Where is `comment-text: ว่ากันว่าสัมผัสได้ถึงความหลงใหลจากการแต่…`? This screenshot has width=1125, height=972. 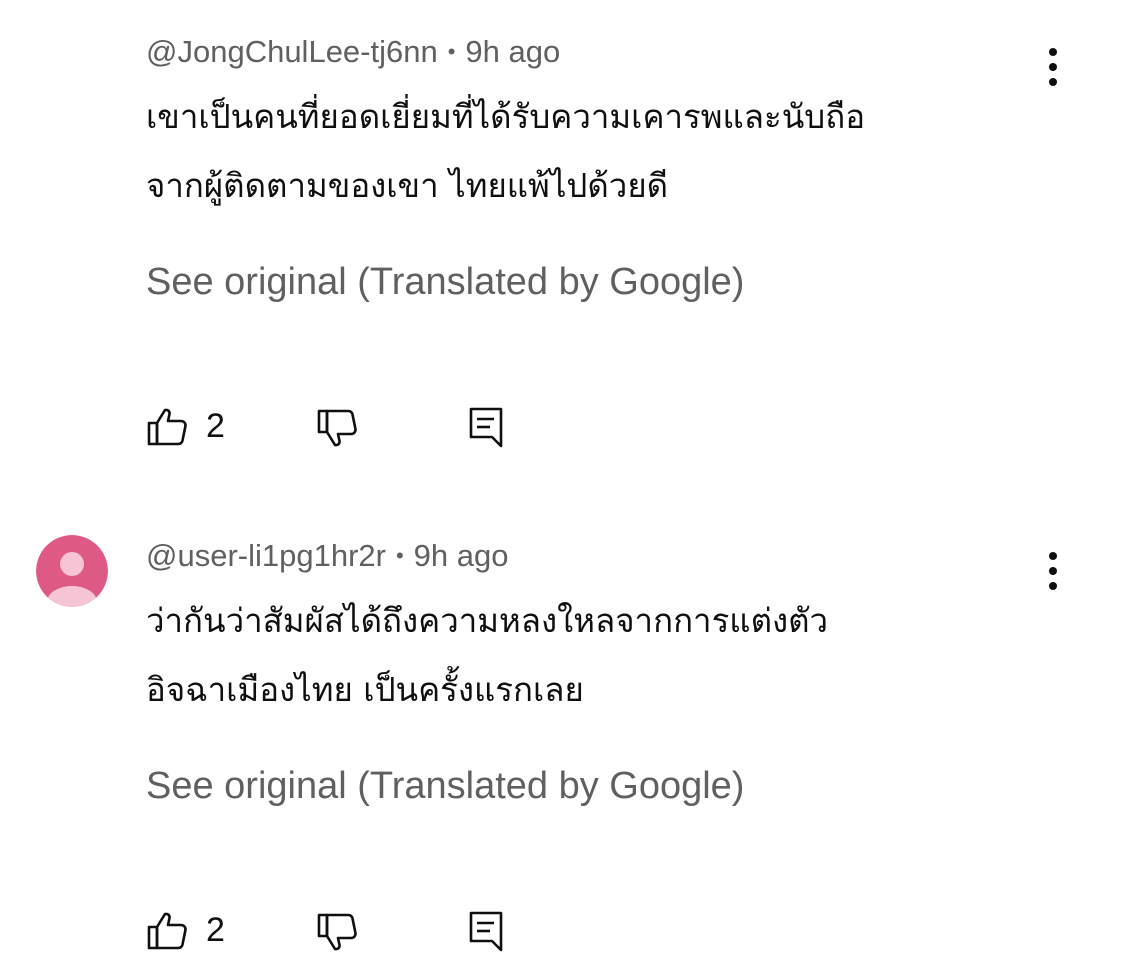
comment-text: ว่ากันว่าสัมผัสได้ถึงความหลงใหลจากการแต่… is located at coordinates (596, 655).